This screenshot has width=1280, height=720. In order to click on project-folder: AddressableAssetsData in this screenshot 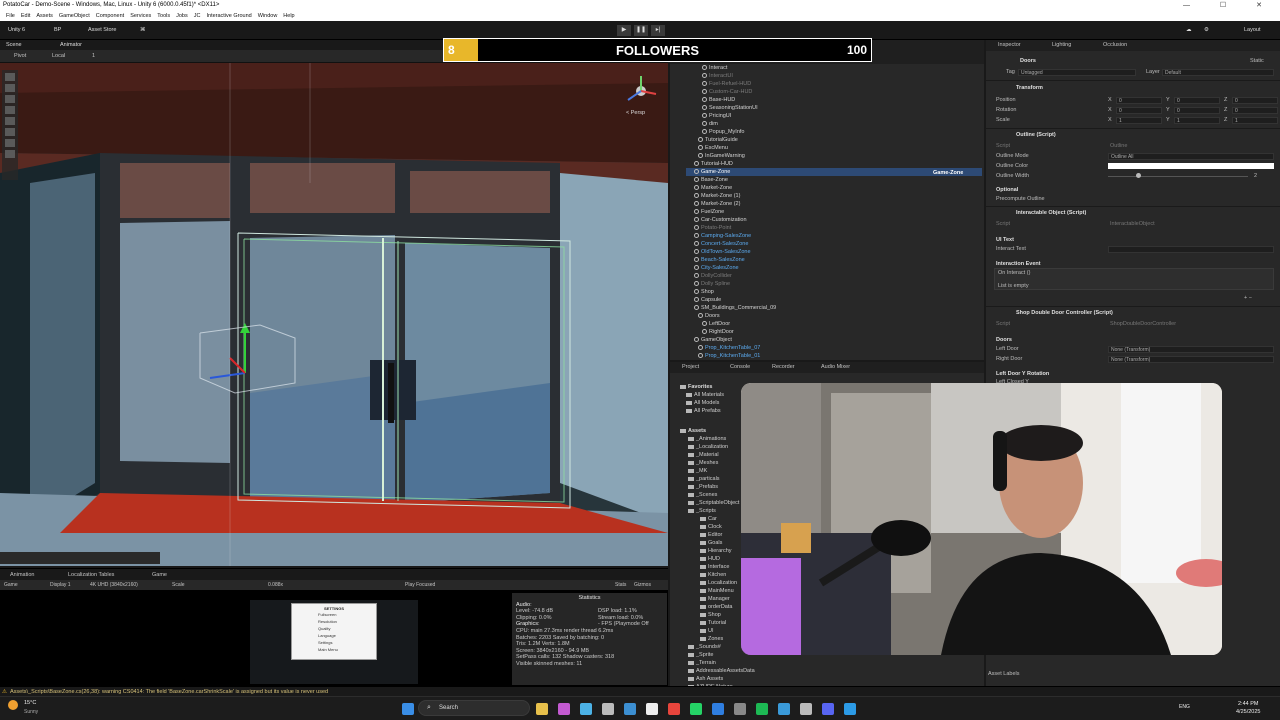, I will do `click(721, 671)`.